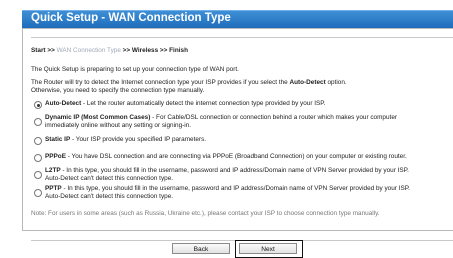 This screenshot has width=453, height=258. Describe the element at coordinates (63, 103) in the screenshot. I see `option-auto-detect-name: Auto-Detect` at that location.